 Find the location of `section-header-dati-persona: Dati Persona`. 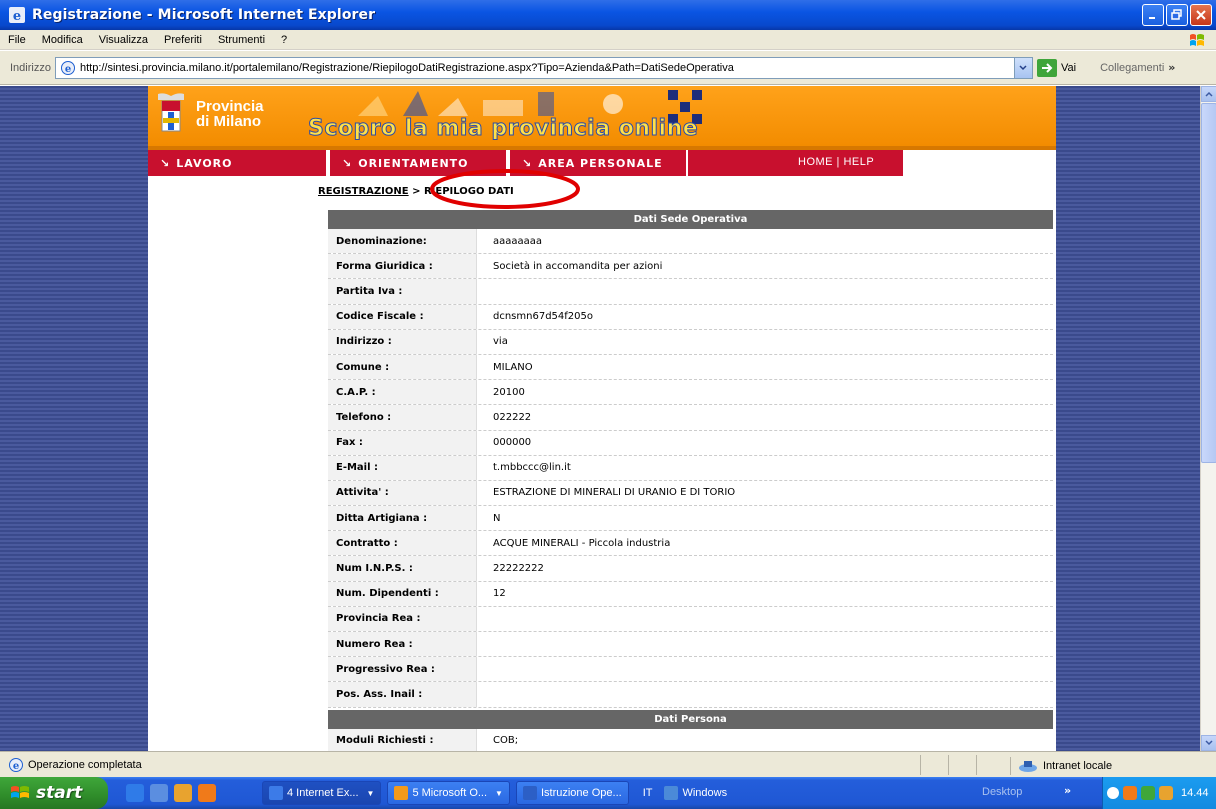

section-header-dati-persona: Dati Persona is located at coordinates (690, 719).